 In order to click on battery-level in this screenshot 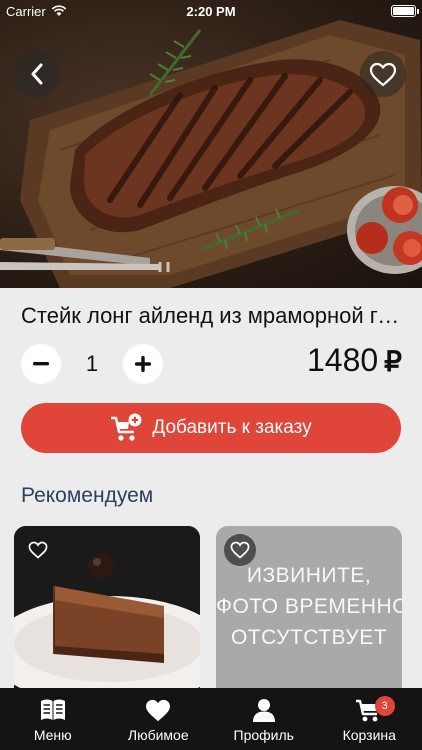, I will do `click(403, 11)`.